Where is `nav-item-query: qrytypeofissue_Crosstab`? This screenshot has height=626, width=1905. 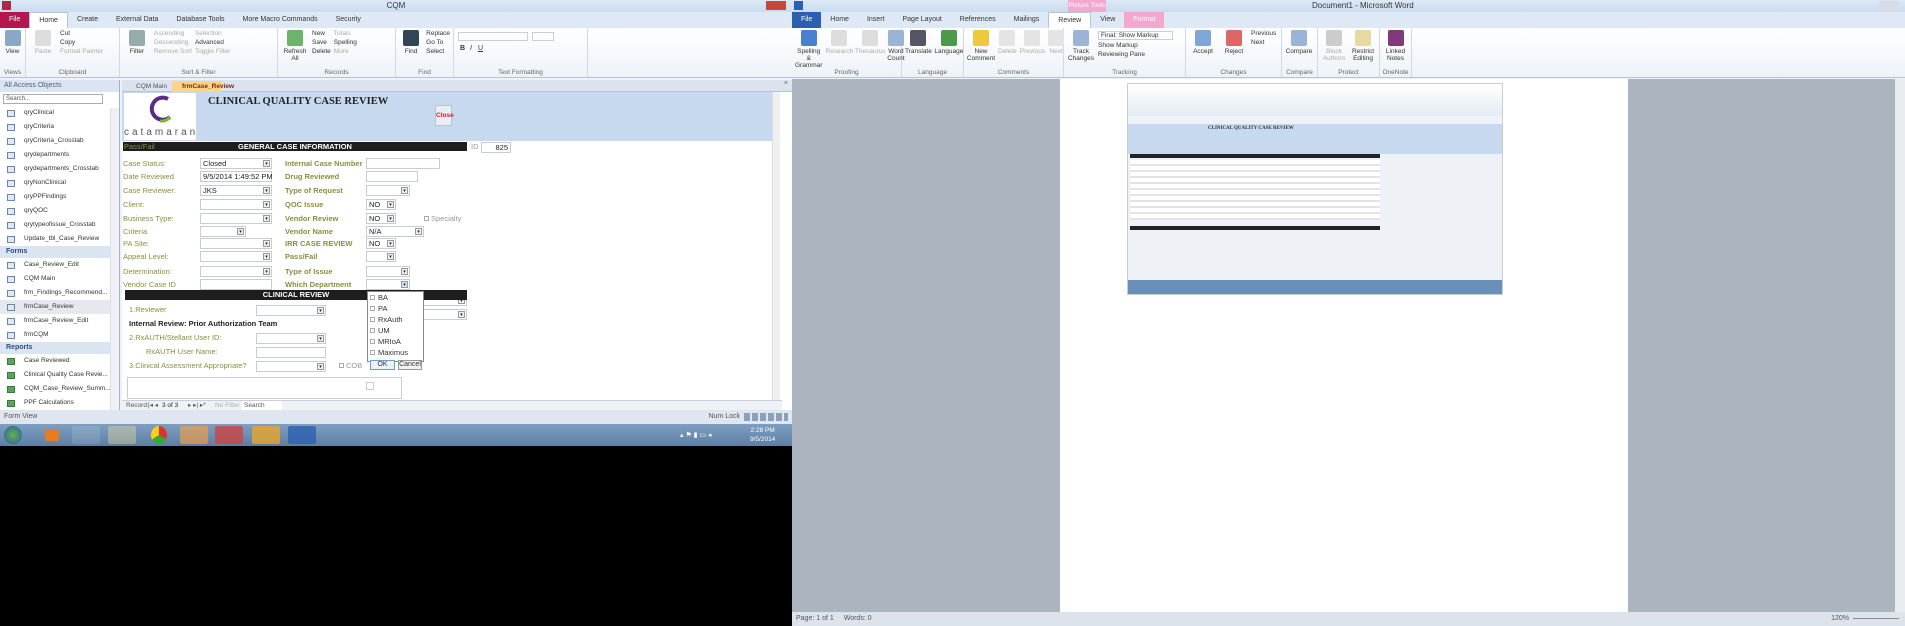 nav-item-query: qrytypeofissue_Crosstab is located at coordinates (59, 225).